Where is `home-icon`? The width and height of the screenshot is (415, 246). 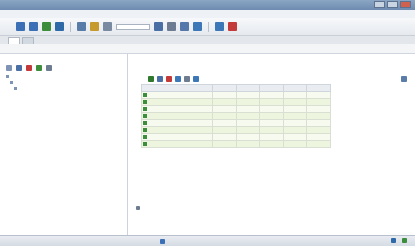 home-icon is located at coordinates (59, 26).